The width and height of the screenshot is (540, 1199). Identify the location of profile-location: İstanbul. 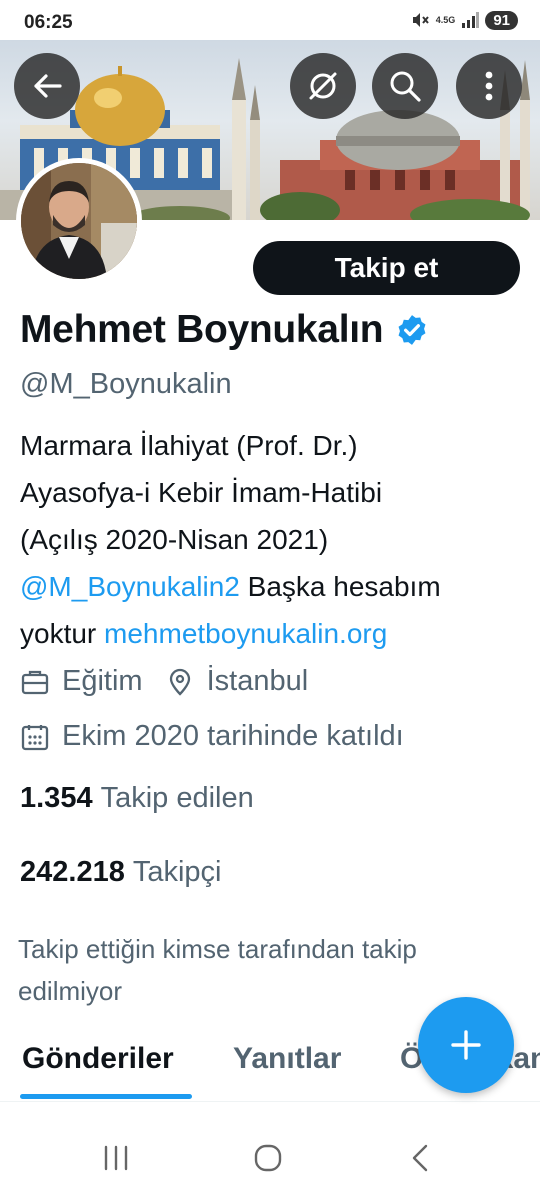
(257, 681).